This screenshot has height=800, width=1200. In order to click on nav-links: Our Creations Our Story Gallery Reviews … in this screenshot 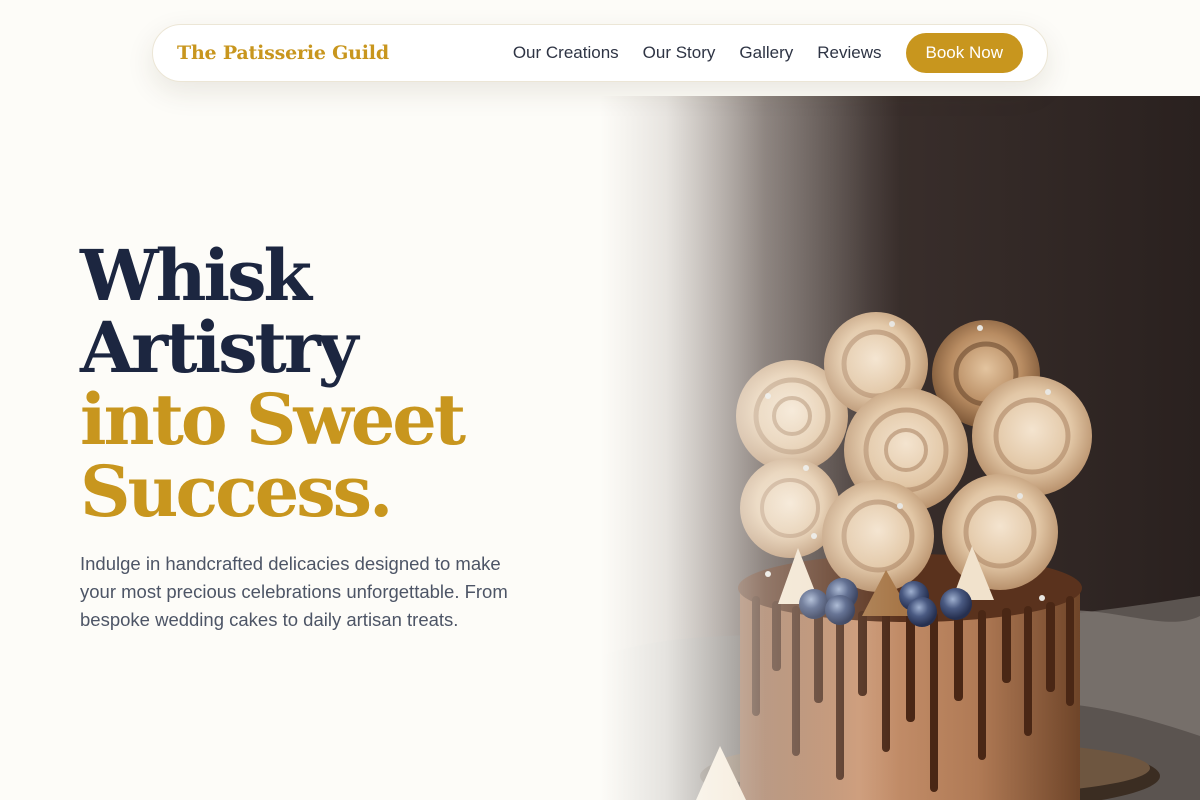, I will do `click(768, 53)`.